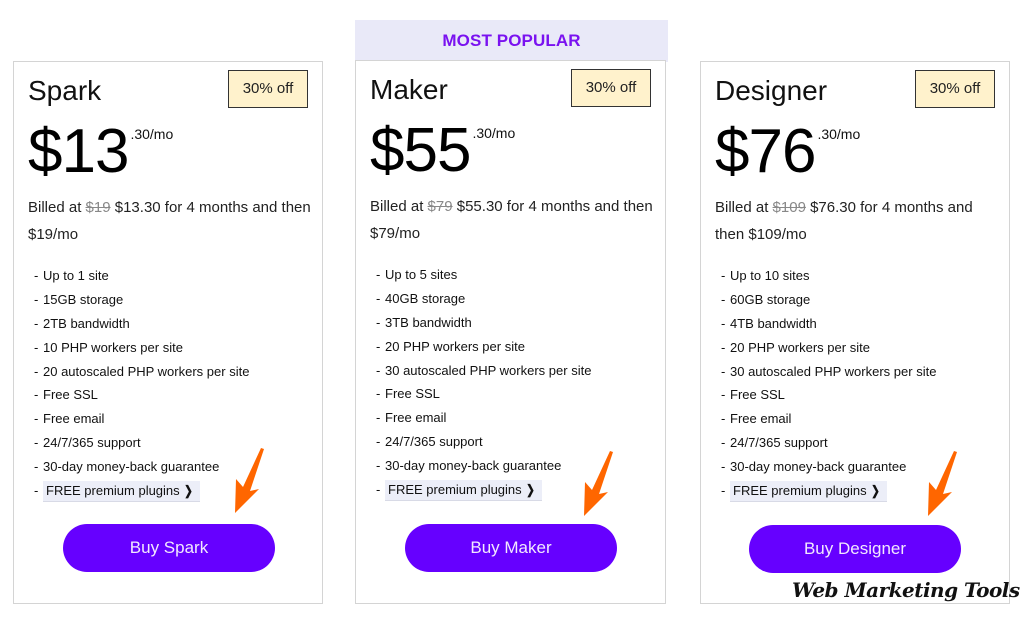 This screenshot has height=619, width=1024. I want to click on price-whole: $76, so click(765, 151).